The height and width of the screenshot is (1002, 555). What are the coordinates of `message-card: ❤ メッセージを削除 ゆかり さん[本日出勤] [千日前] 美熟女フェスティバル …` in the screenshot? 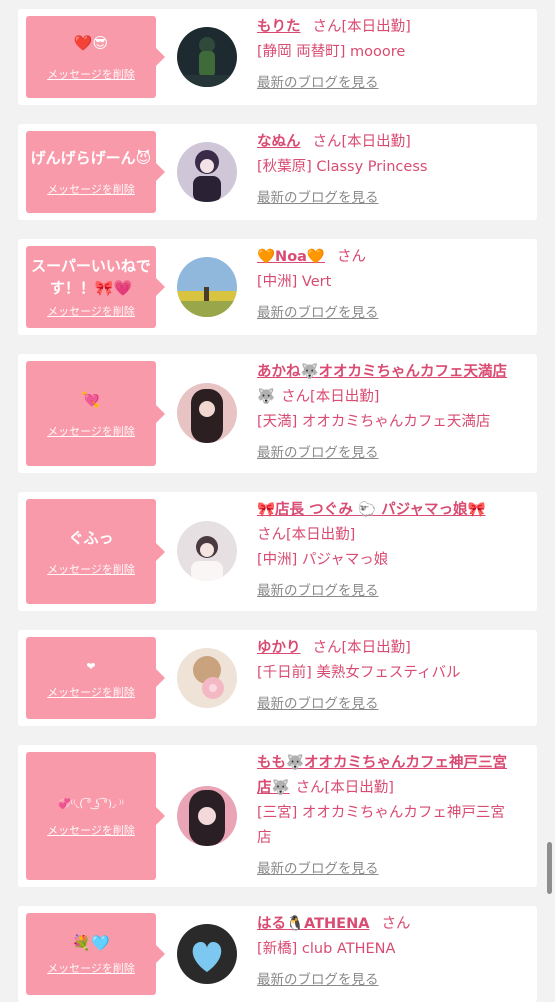 It's located at (277, 678).